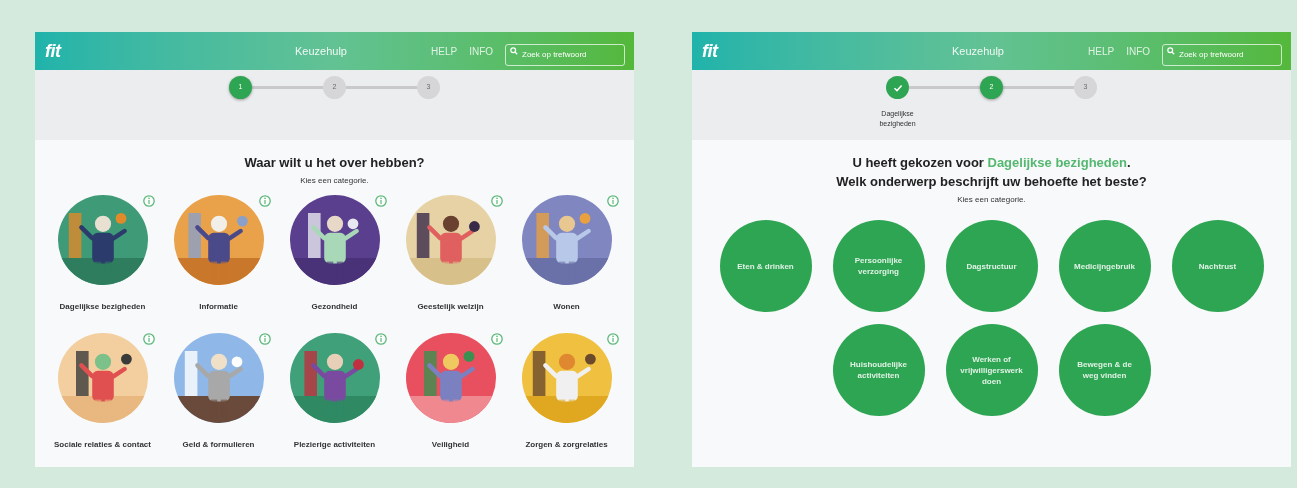  I want to click on topic-button: Werken of vrijwilligerswerk doen, so click(991, 370).